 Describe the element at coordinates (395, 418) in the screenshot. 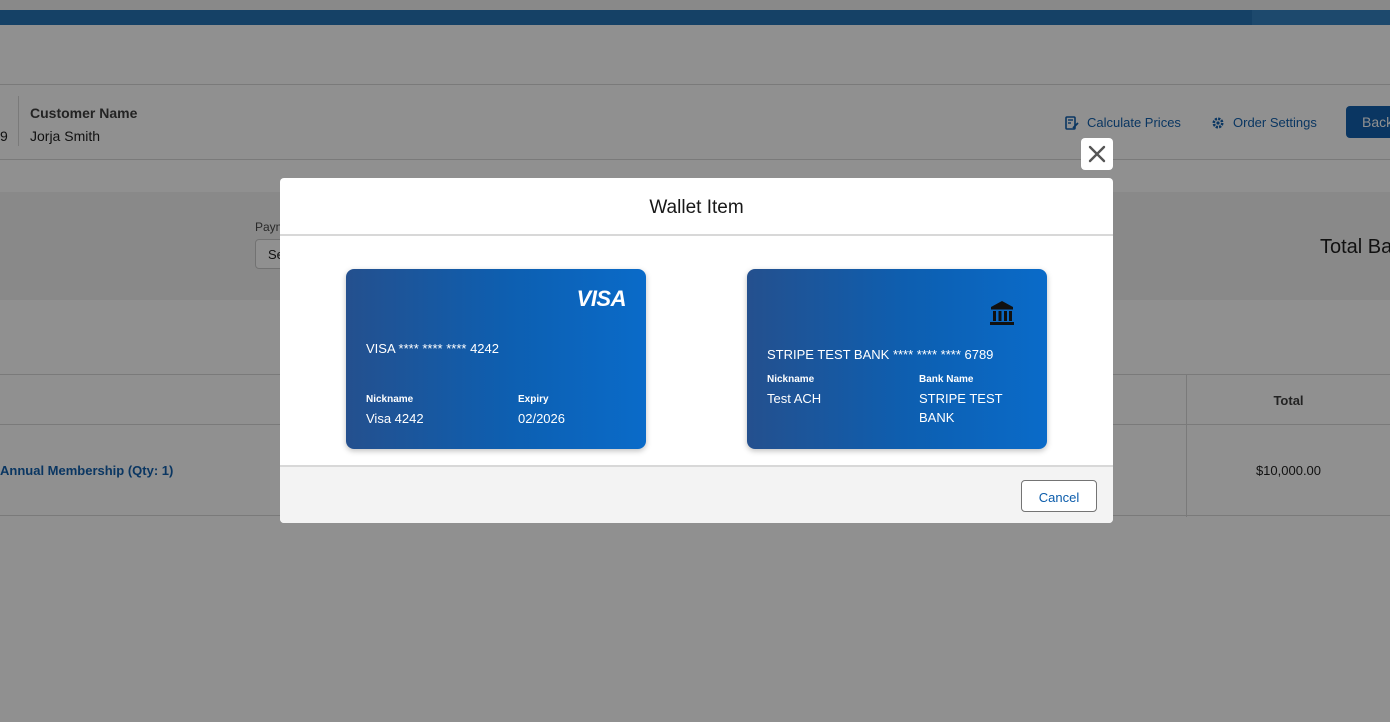

I see `nickname-value: Visa 4242` at that location.